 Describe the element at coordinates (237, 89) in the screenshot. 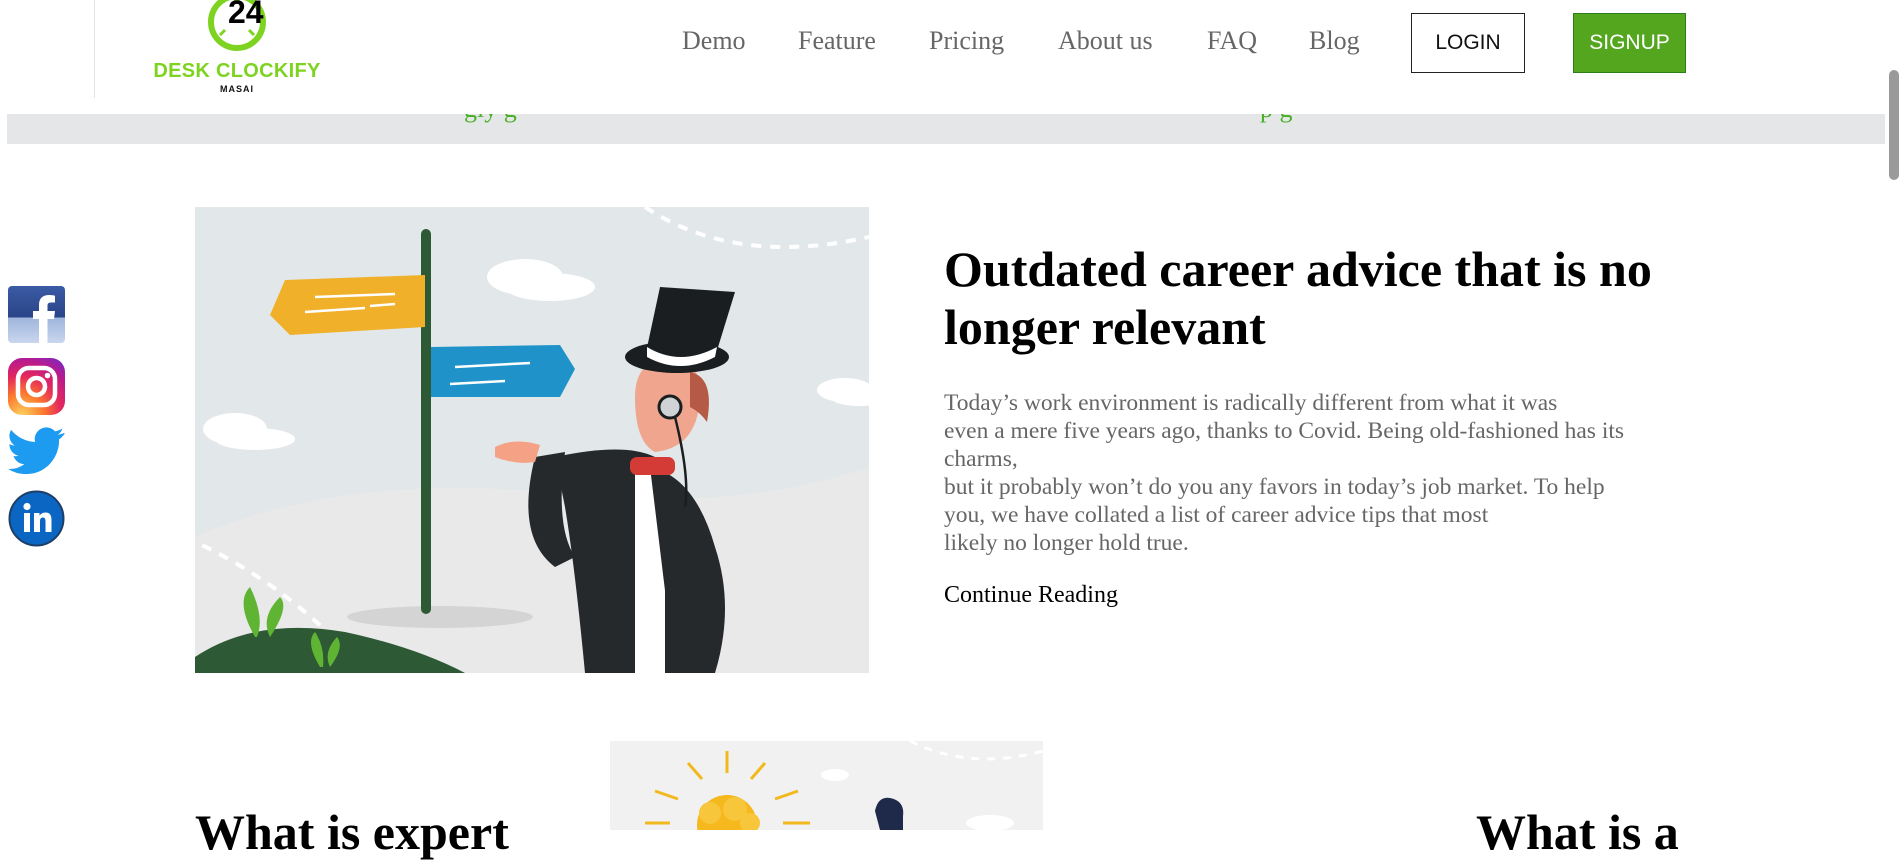

I see `logo-subtitle: MASAI` at that location.